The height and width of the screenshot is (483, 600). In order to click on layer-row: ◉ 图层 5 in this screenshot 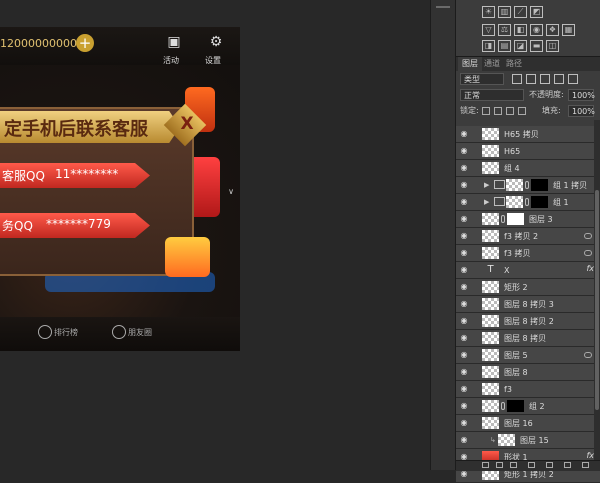, I will do `click(528, 355)`.